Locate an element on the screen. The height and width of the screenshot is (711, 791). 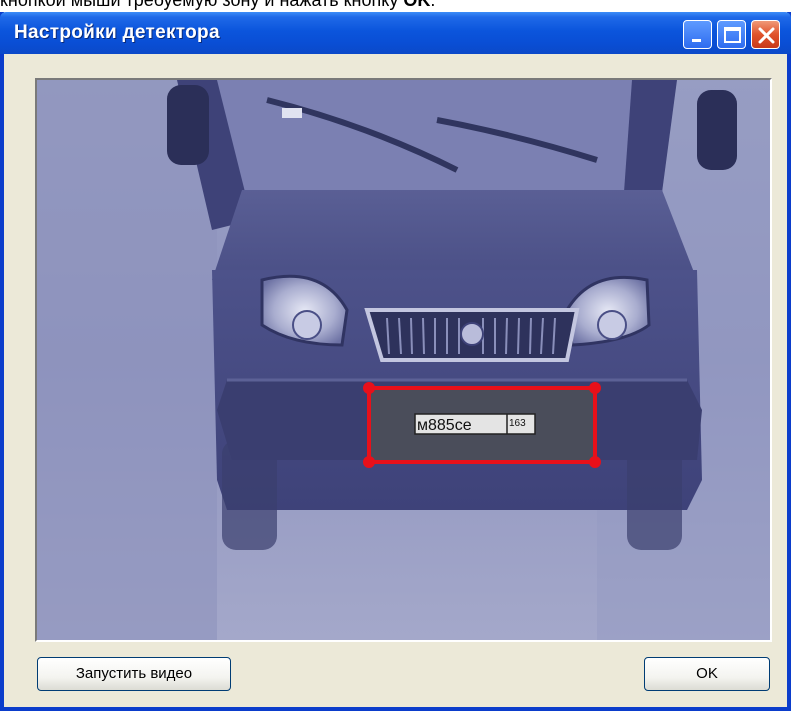
minimize-button is located at coordinates (697, 34).